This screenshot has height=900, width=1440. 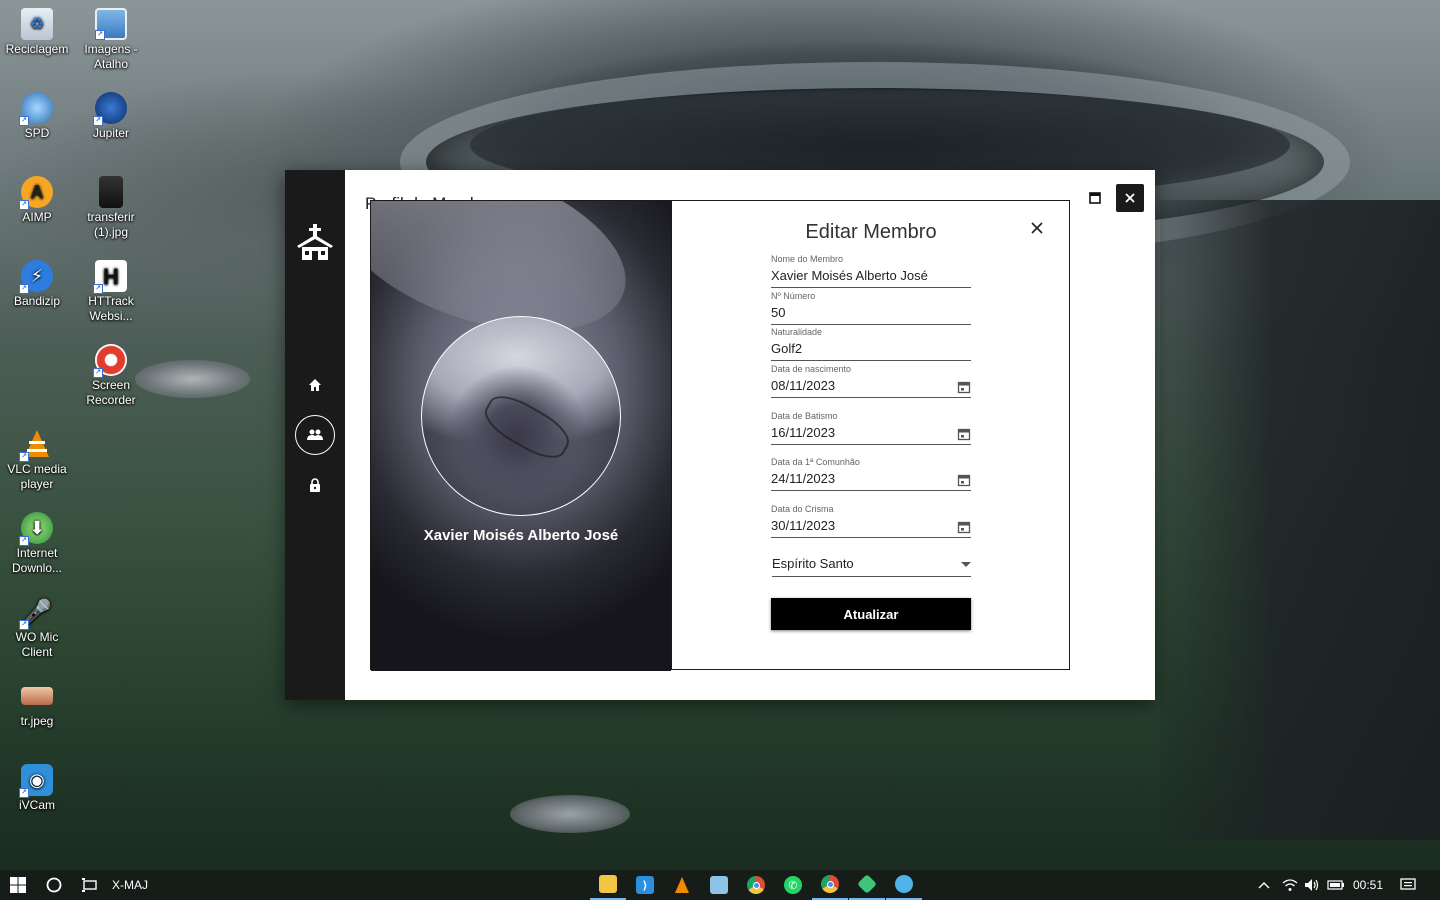 What do you see at coordinates (871, 479) in the screenshot?
I see `comunhao-input: 24/11/2023` at bounding box center [871, 479].